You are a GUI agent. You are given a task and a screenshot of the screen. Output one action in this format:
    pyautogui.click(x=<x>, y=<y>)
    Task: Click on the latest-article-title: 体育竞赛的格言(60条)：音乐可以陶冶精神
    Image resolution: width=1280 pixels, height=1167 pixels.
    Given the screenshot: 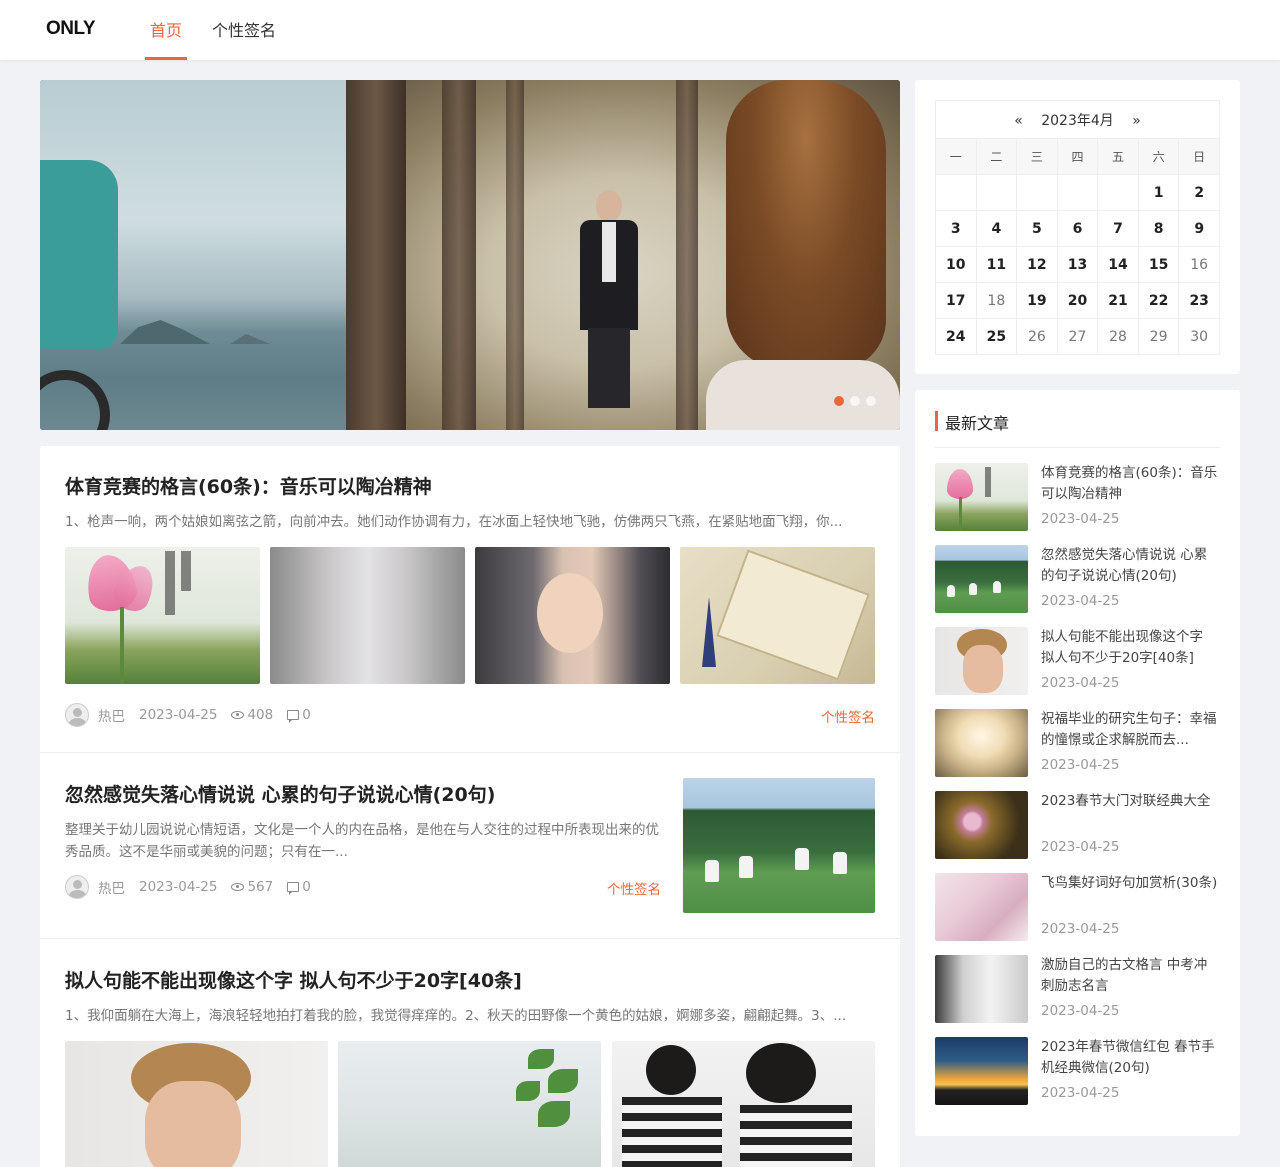 What is the action you would take?
    pyautogui.click(x=1130, y=484)
    